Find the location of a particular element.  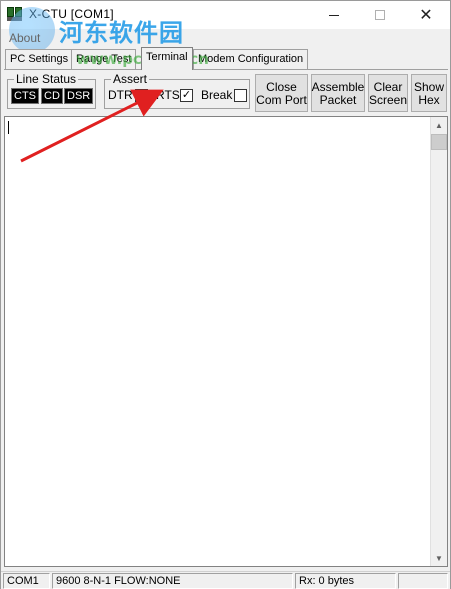

close-icon: ✕ is located at coordinates (426, 15).